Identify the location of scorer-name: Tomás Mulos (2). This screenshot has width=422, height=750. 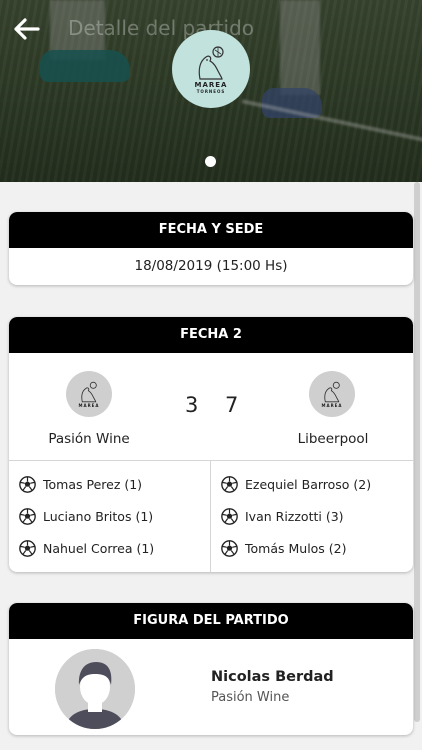
(296, 548).